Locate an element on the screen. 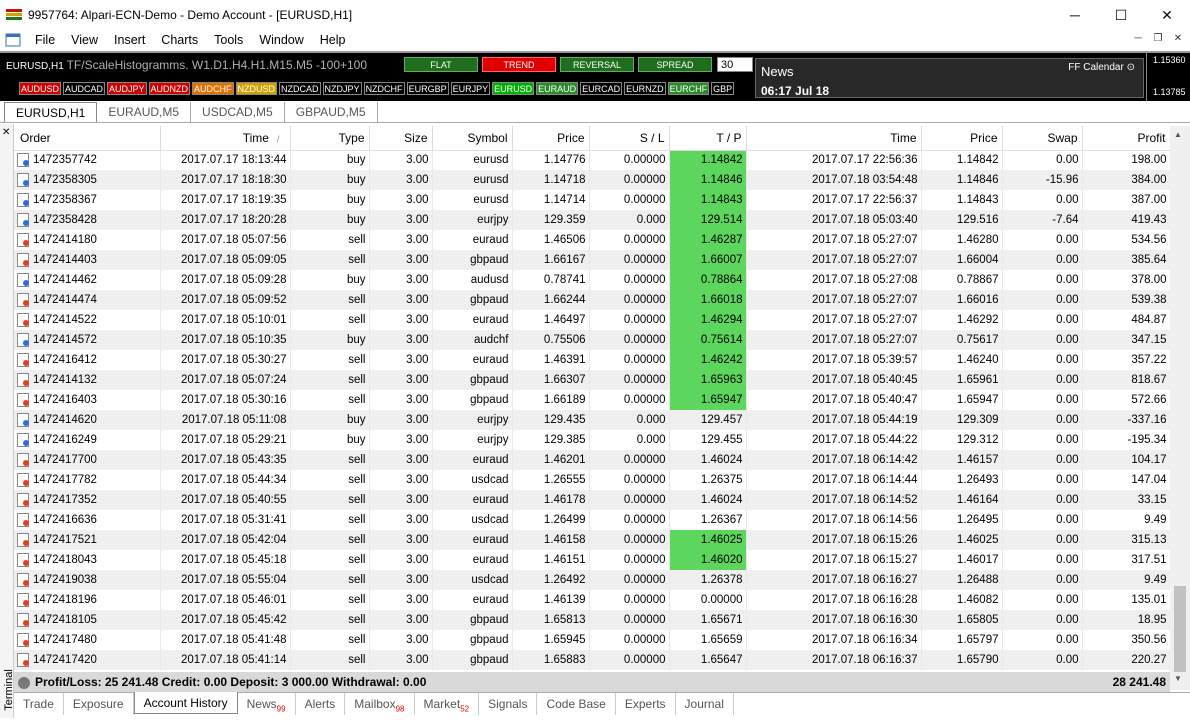  cell-price: 1.46158 is located at coordinates (551, 540).